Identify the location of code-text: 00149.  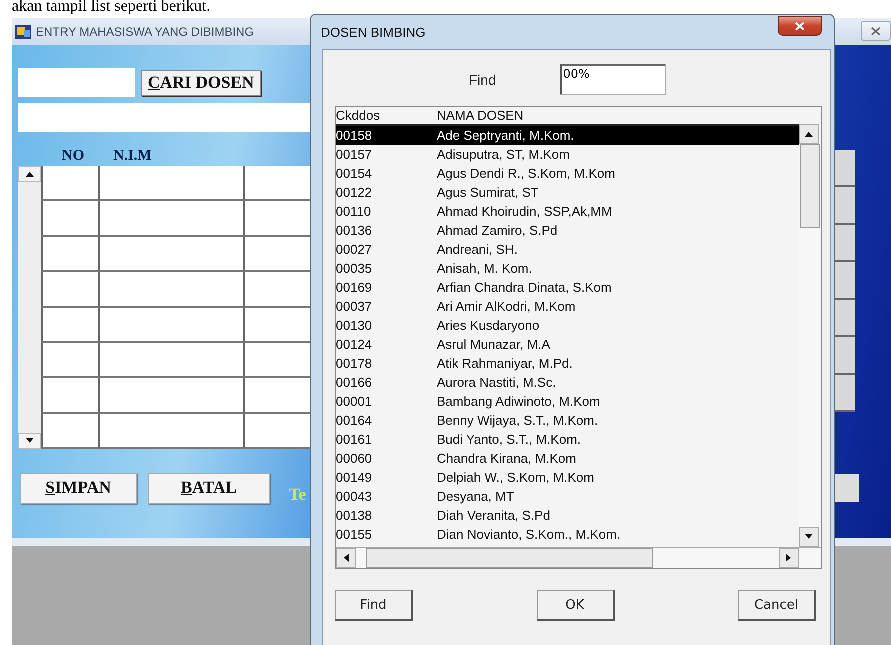
(355, 478).